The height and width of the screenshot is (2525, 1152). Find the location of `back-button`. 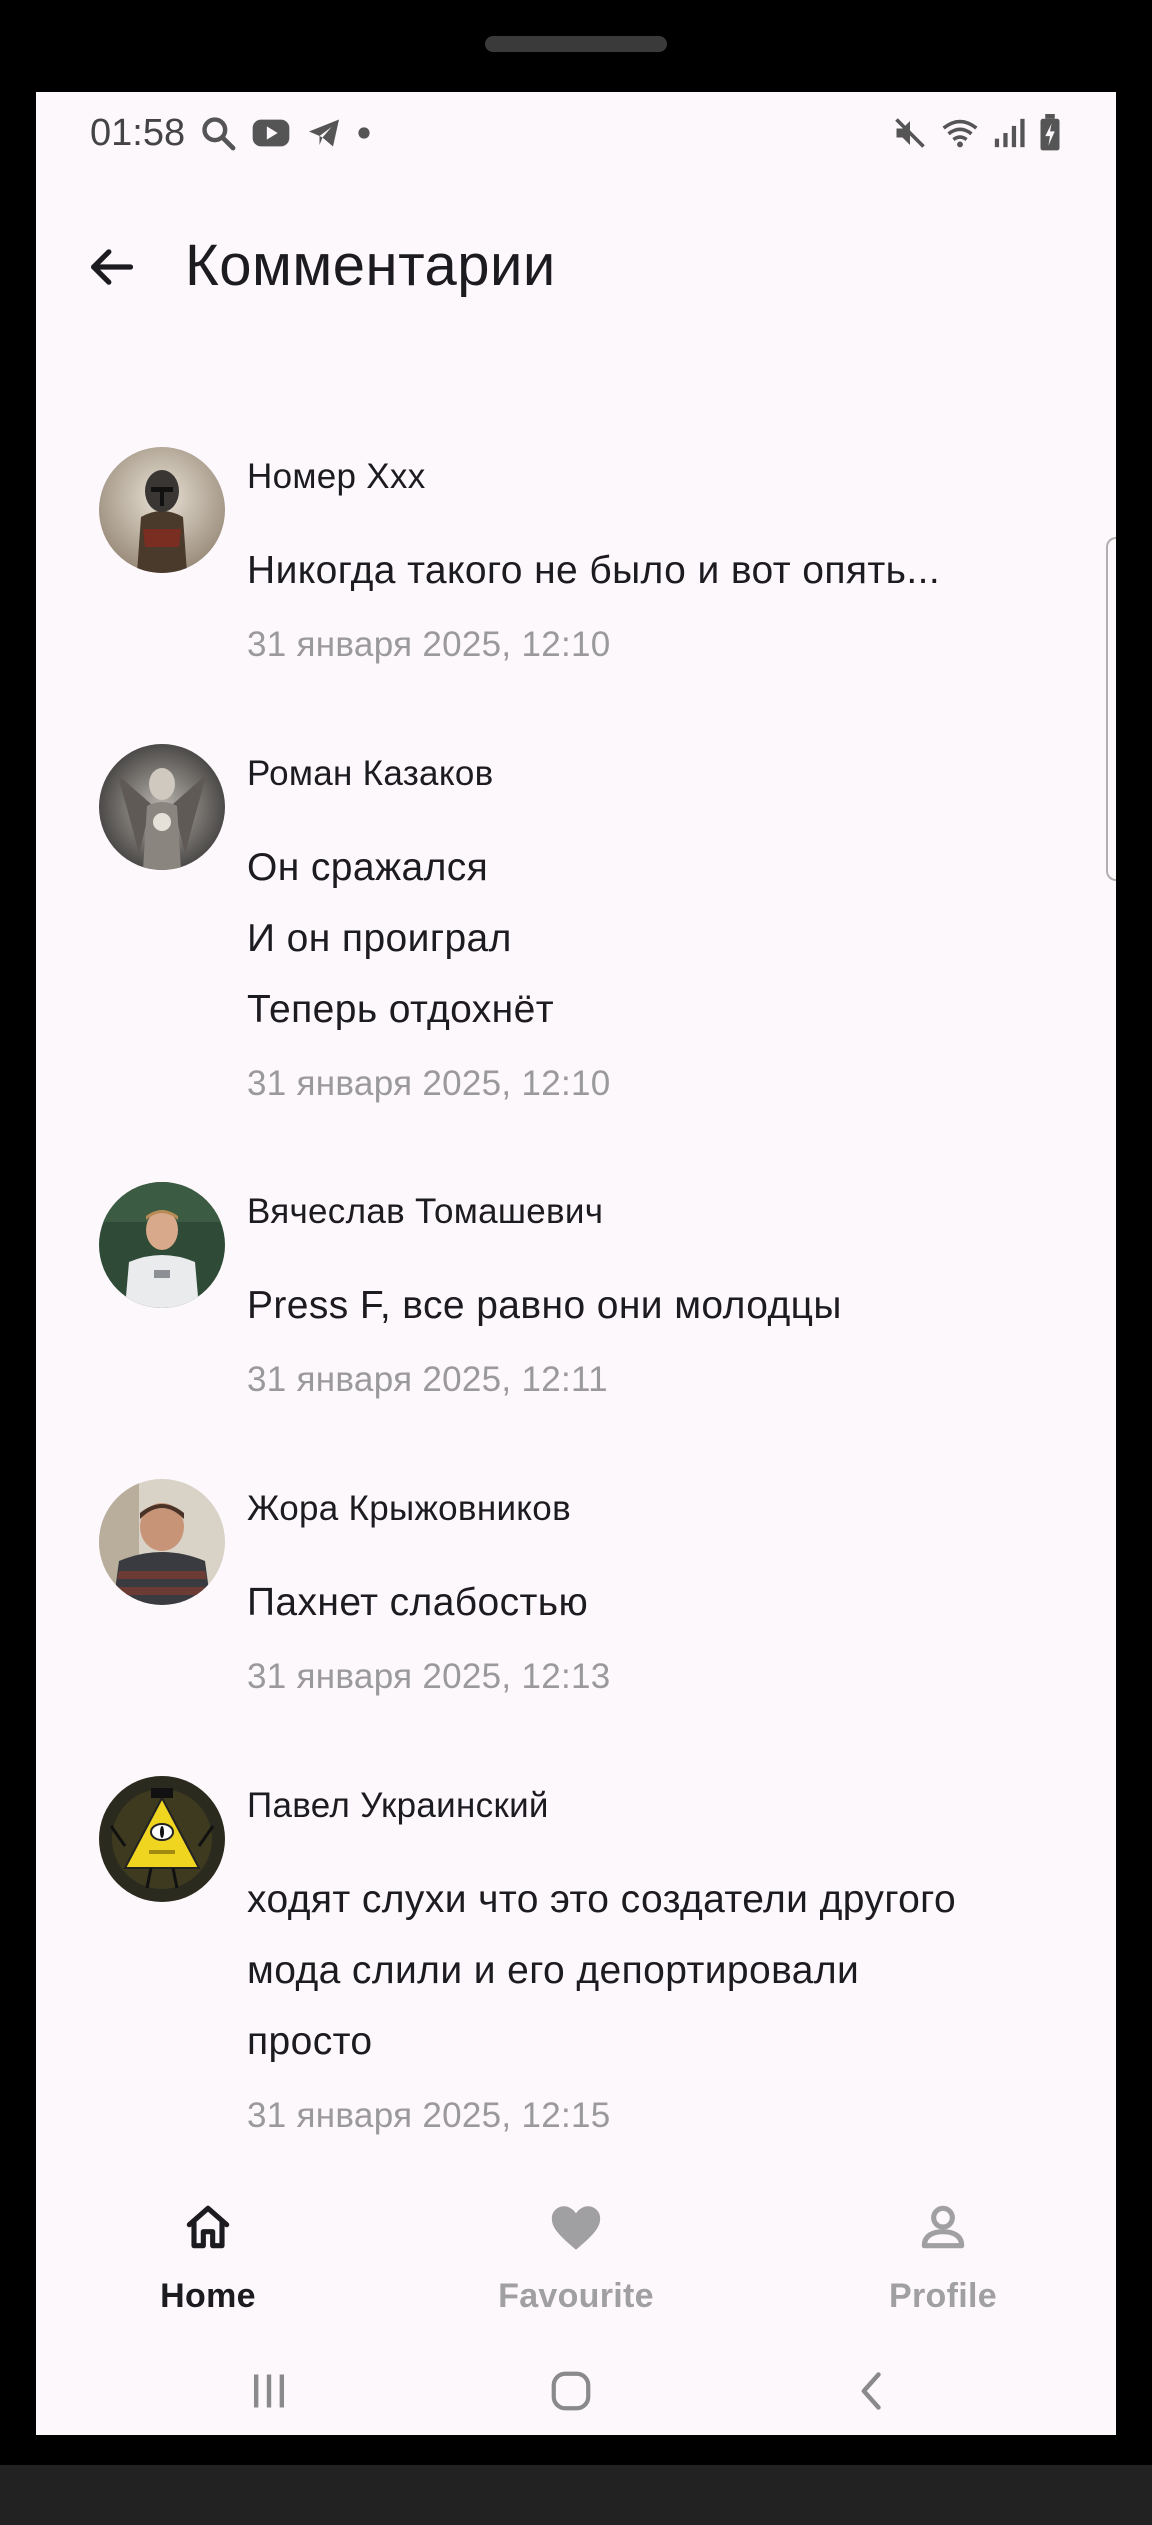

back-button is located at coordinates (111, 267).